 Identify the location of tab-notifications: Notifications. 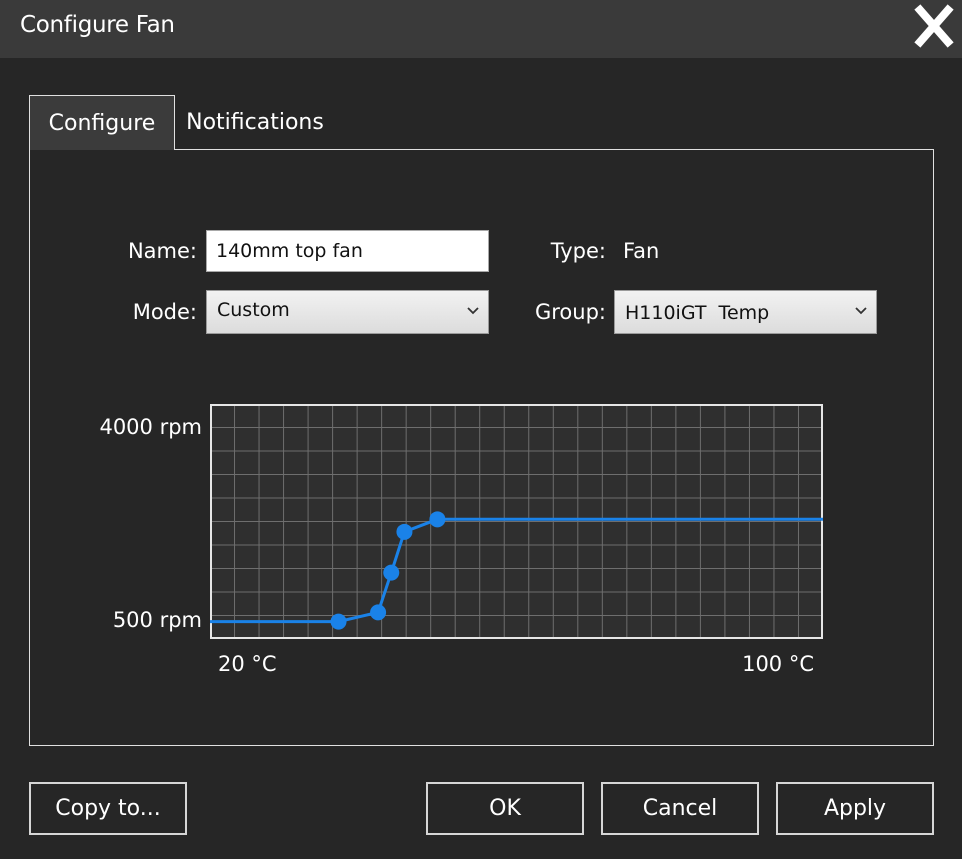
(255, 122).